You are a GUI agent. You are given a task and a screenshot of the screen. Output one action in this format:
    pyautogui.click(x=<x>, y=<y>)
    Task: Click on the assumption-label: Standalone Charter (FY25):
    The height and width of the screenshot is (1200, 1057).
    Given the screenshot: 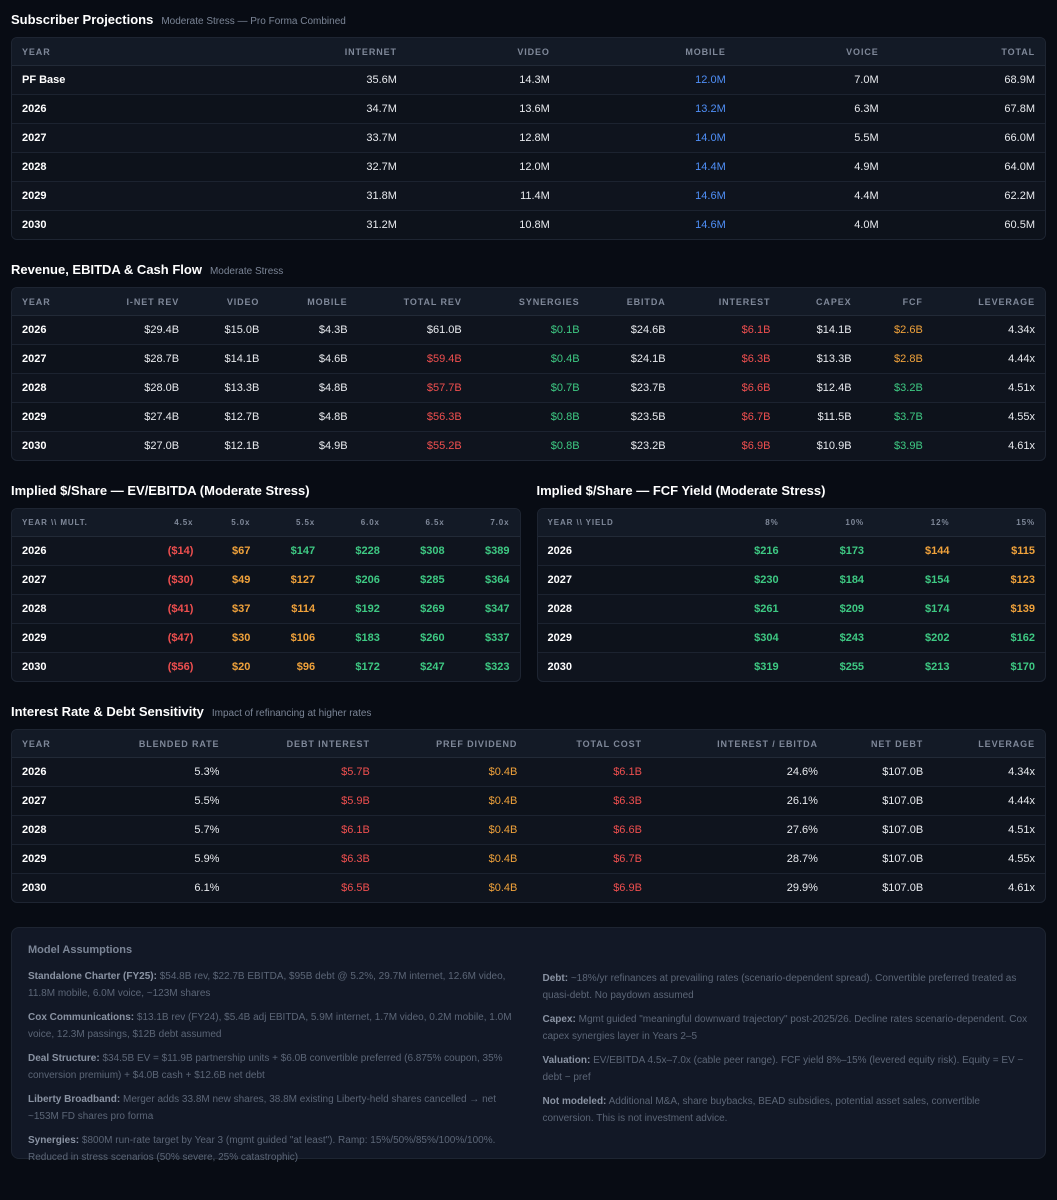 What is the action you would take?
    pyautogui.click(x=92, y=976)
    